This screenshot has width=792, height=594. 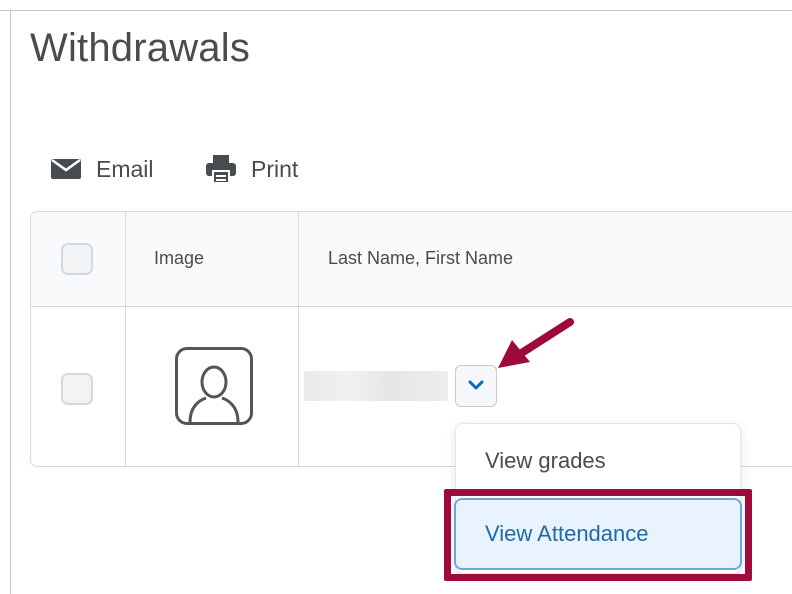 What do you see at coordinates (77, 259) in the screenshot?
I see `select-all-checkbox` at bounding box center [77, 259].